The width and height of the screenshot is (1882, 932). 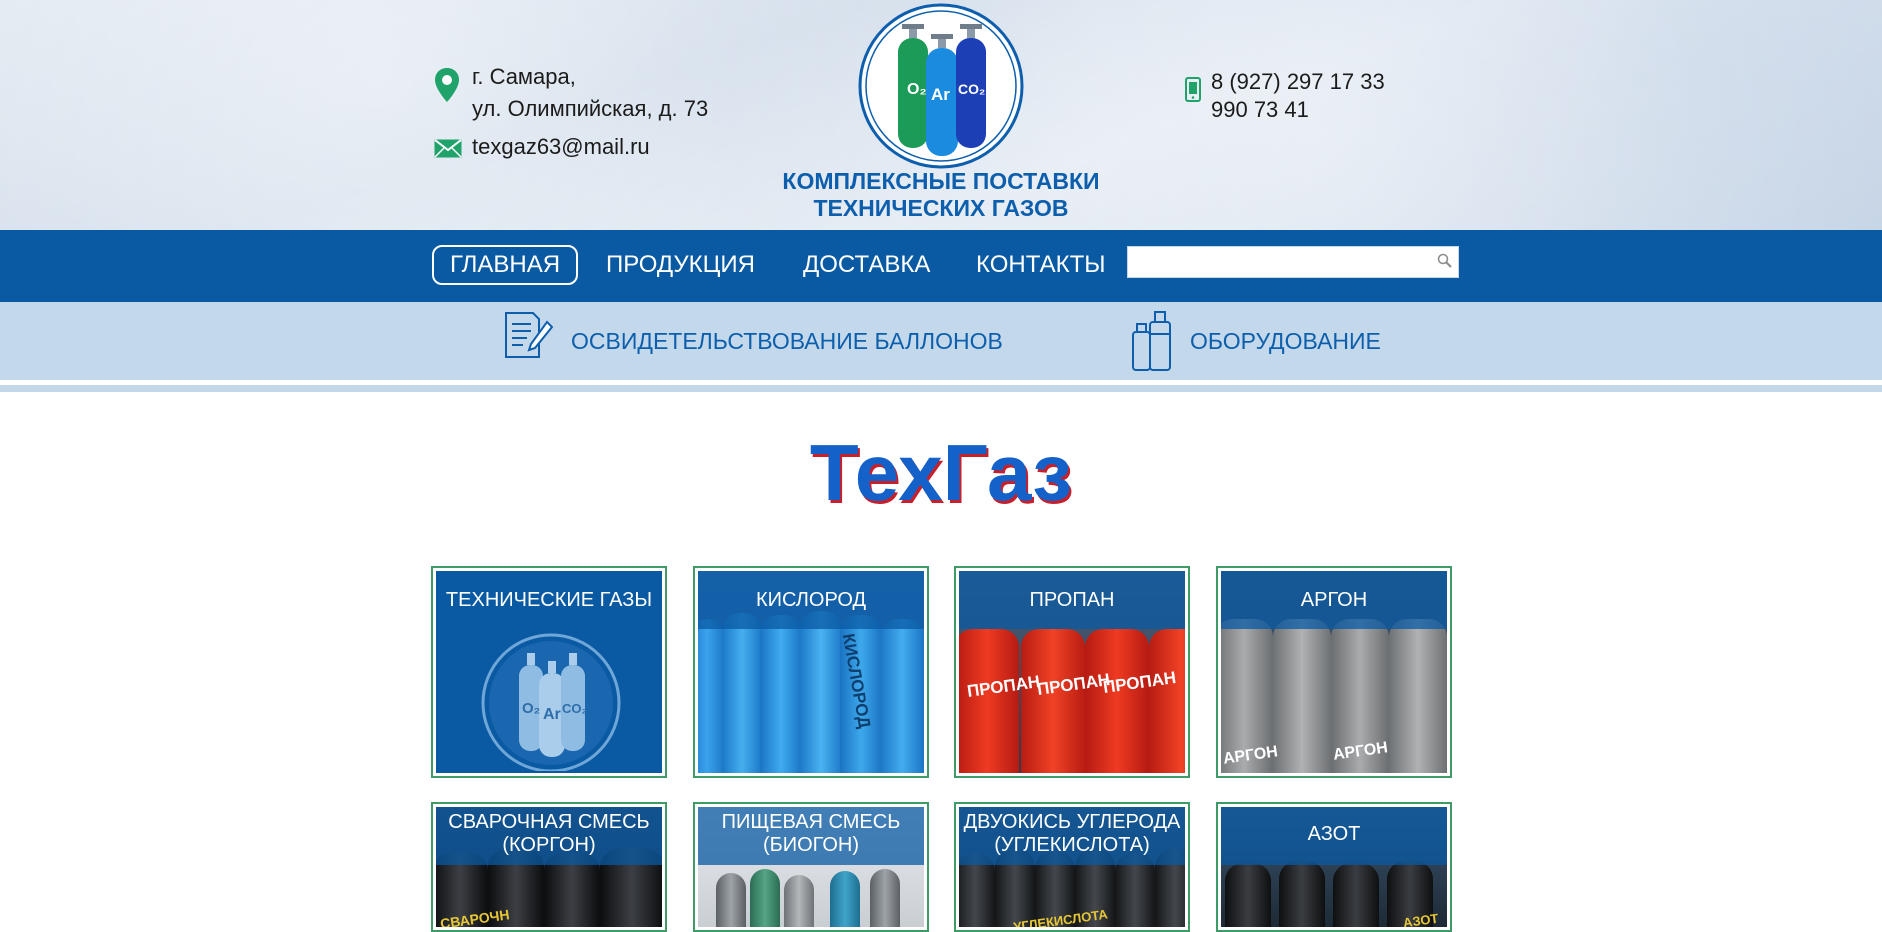 I want to click on tile-label-line-2: (БИОГОН), so click(x=811, y=845).